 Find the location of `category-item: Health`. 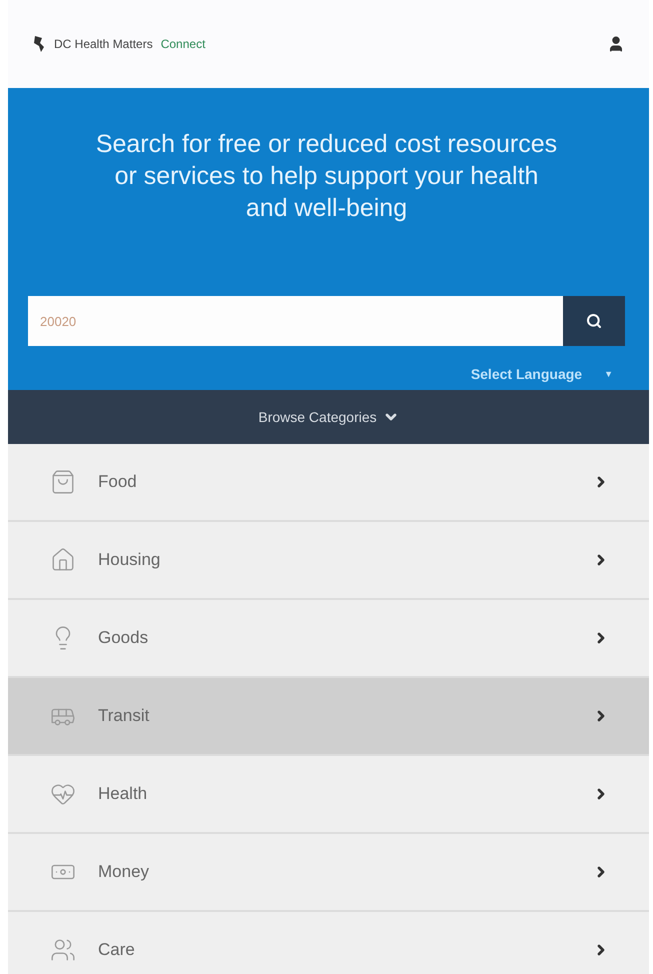

category-item: Health is located at coordinates (328, 795).